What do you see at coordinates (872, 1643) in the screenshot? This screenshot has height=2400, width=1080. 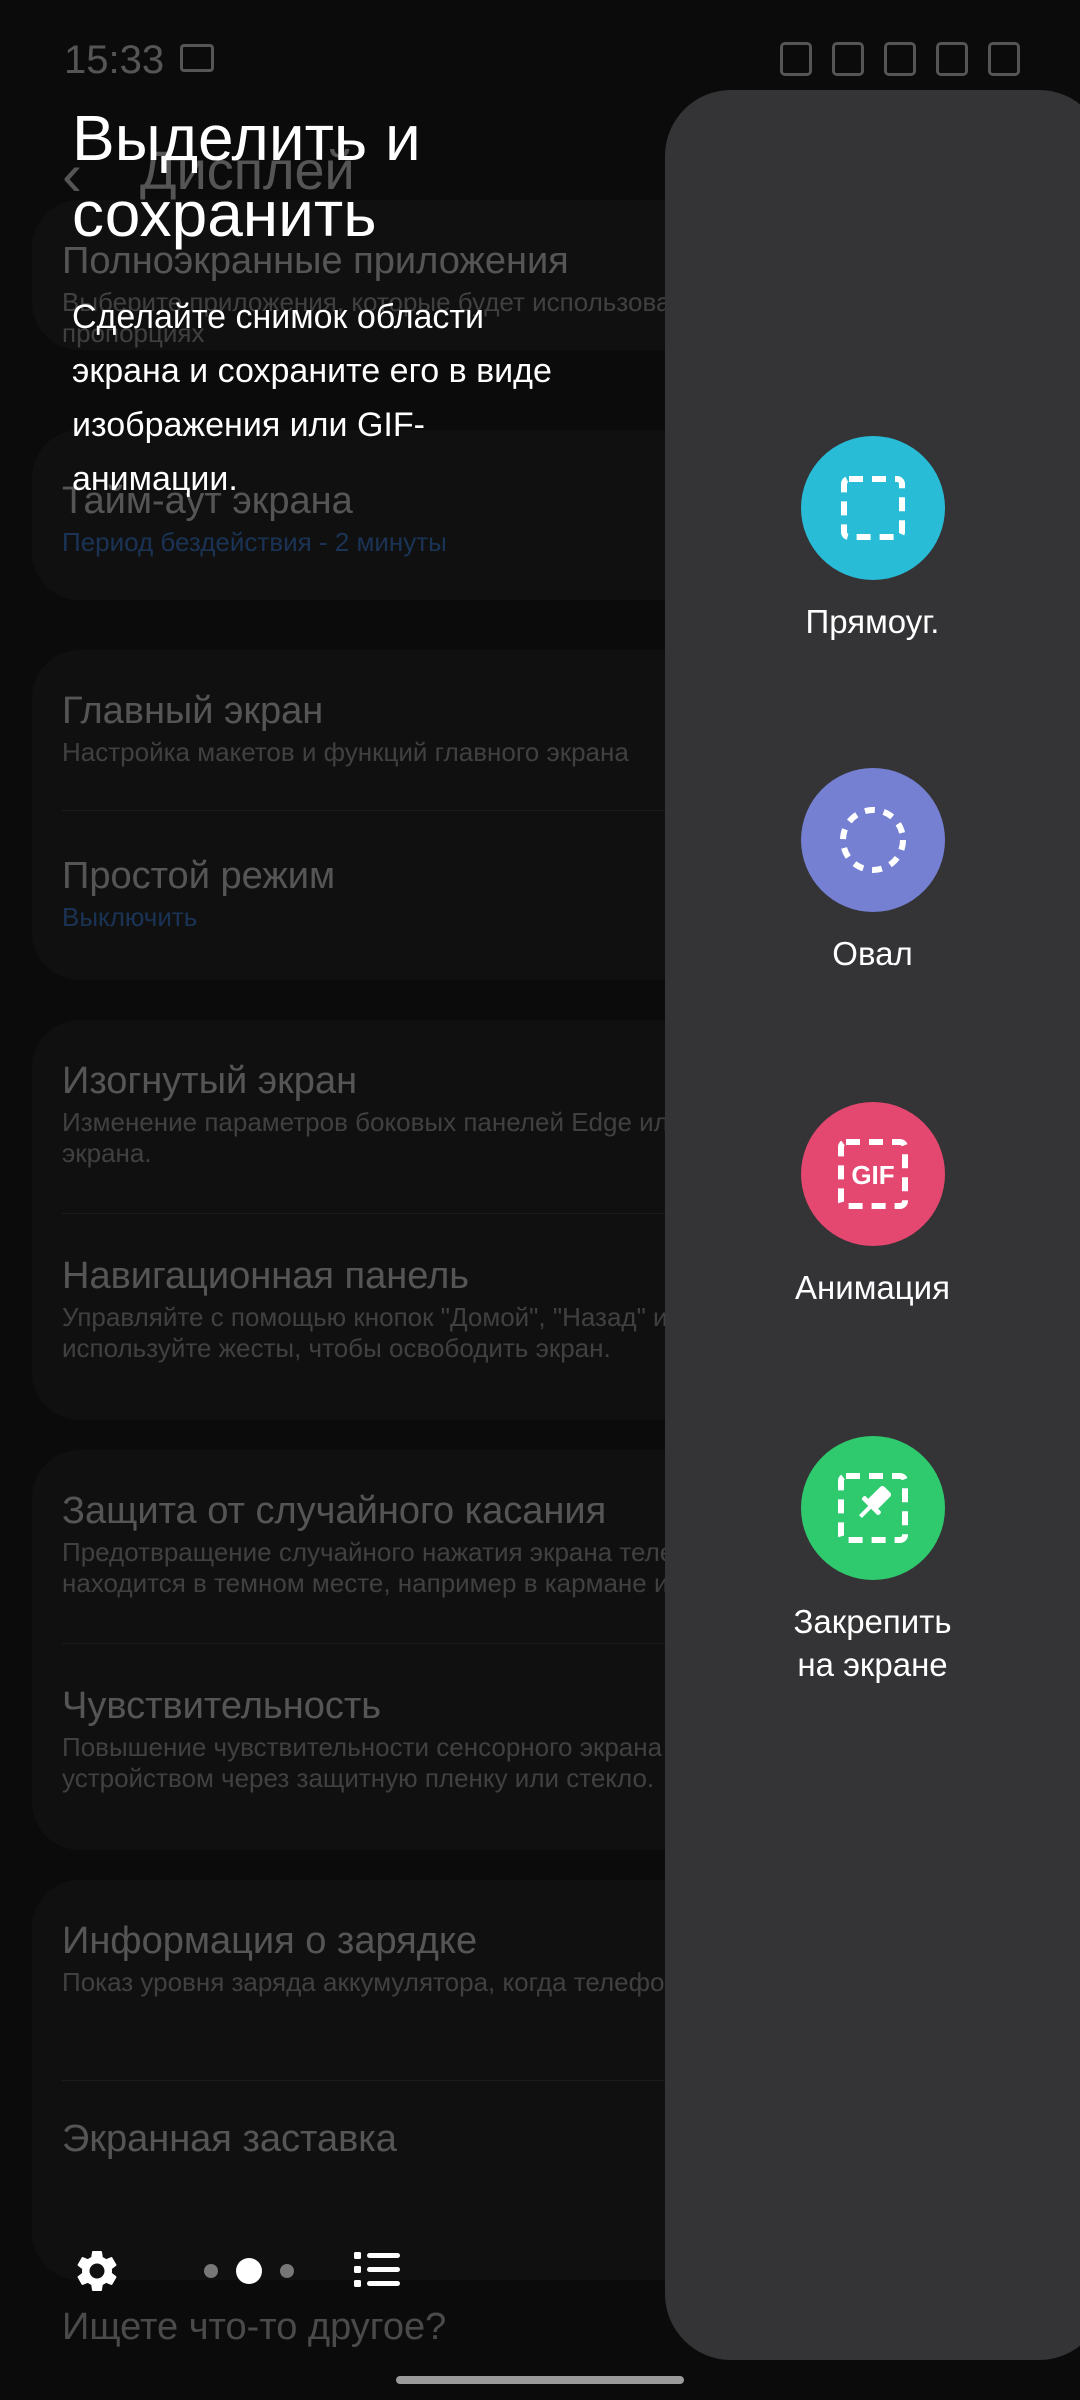 I see `tool-label: Закрепить на экране` at bounding box center [872, 1643].